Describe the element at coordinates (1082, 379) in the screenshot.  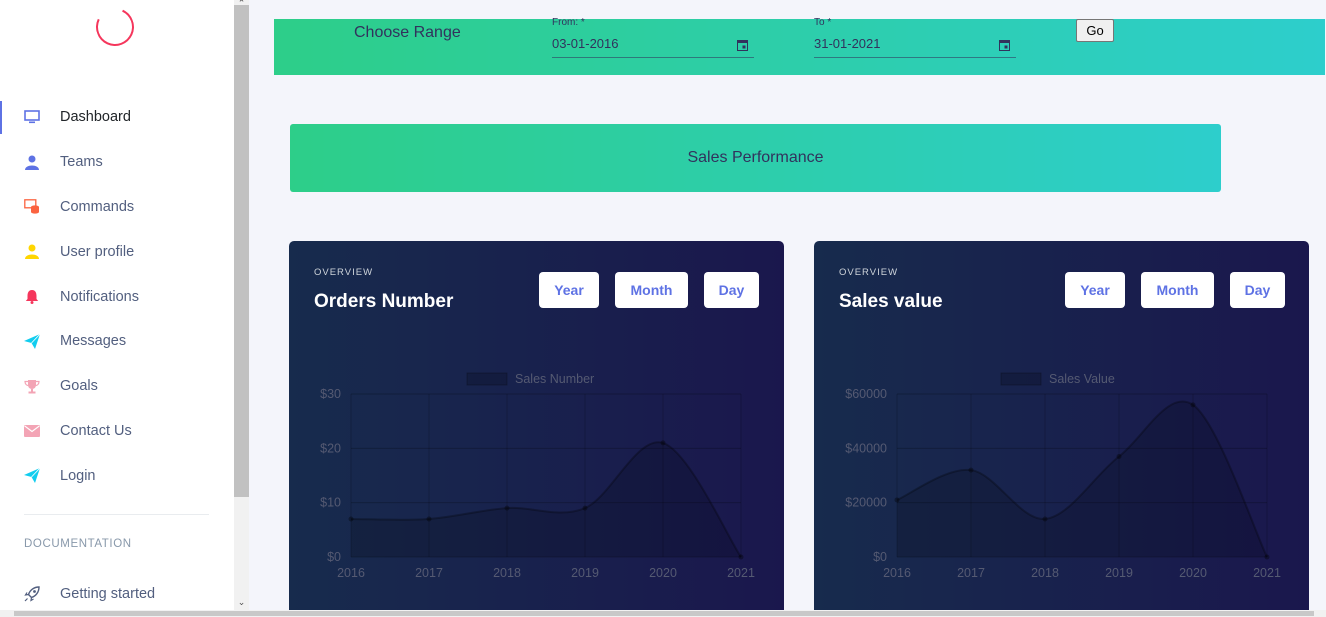
I see `legend-label: Sales Value` at that location.